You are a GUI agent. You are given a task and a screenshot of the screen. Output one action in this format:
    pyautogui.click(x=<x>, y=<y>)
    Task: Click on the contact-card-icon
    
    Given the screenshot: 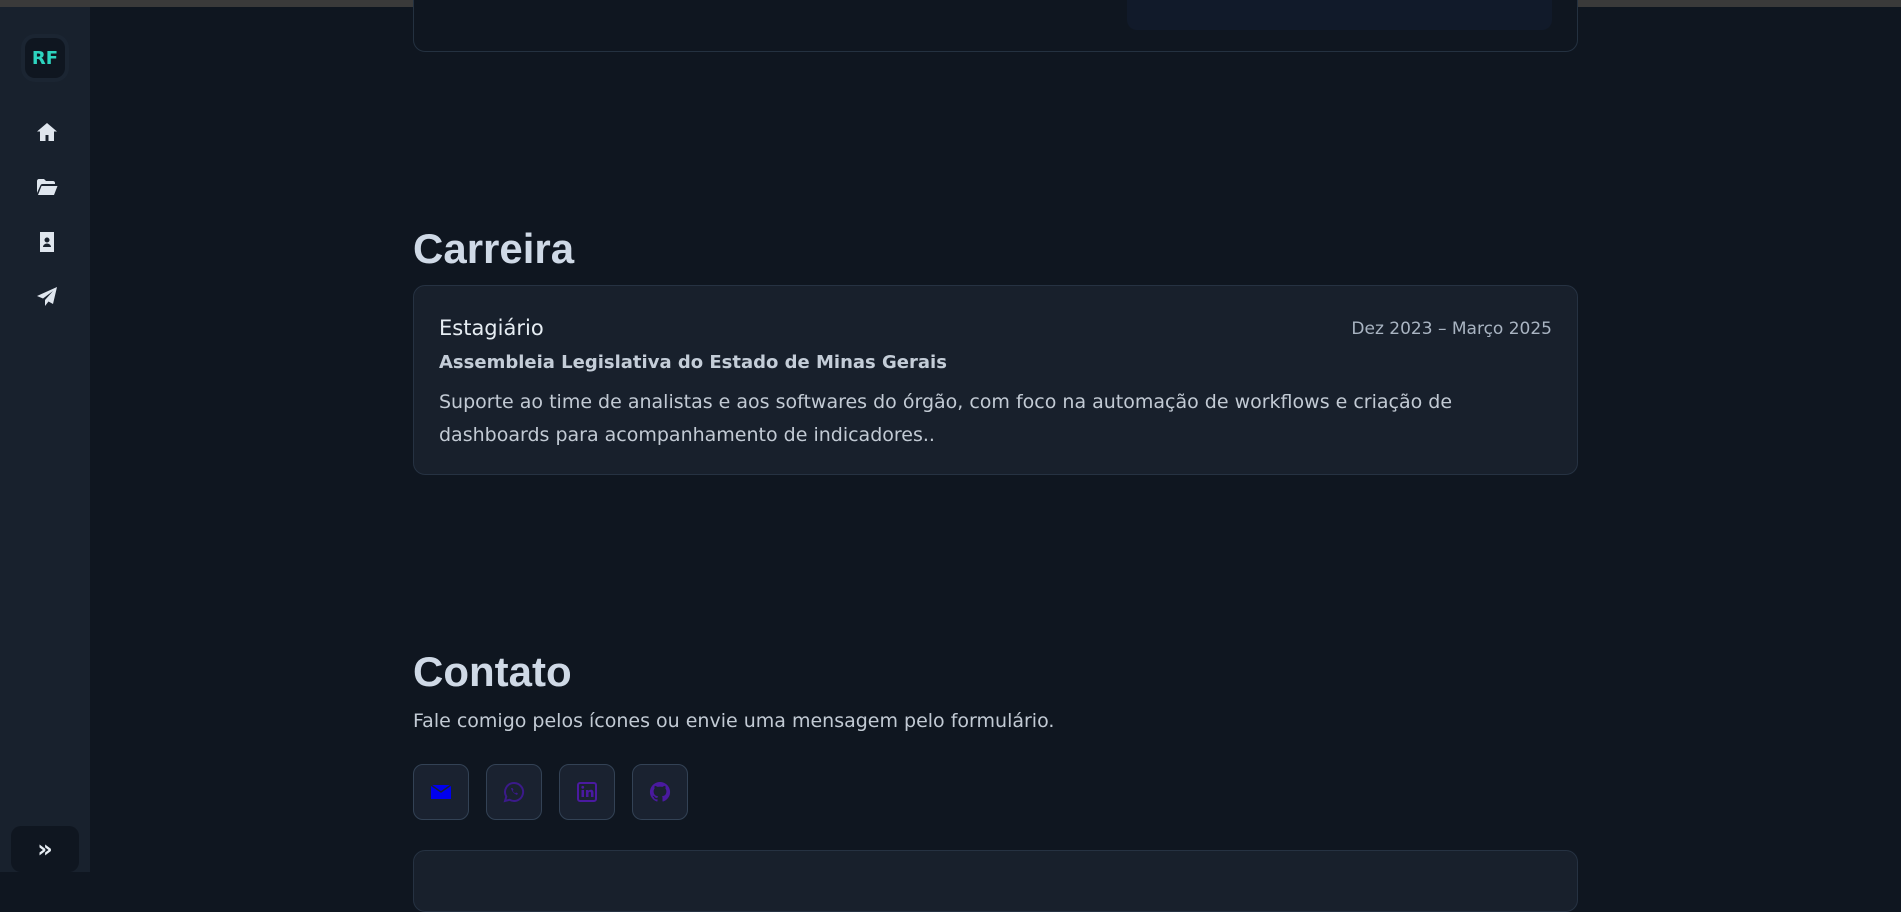 What is the action you would take?
    pyautogui.click(x=47, y=242)
    